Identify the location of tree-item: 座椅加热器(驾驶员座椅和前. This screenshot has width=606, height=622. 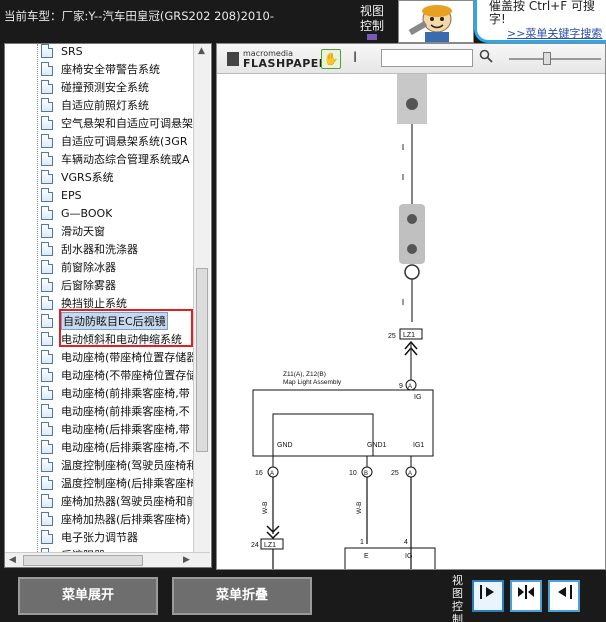
(121, 501).